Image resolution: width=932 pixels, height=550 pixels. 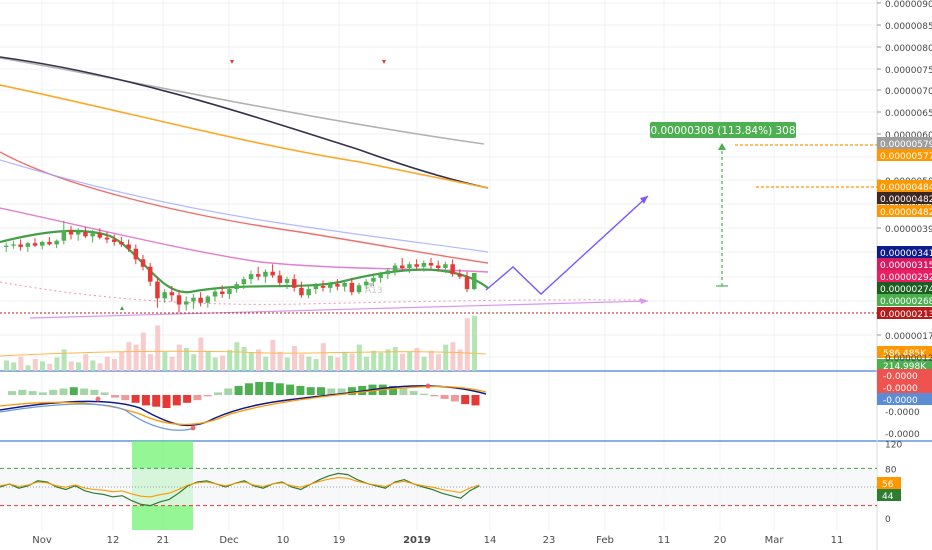 What do you see at coordinates (605, 540) in the screenshot?
I see `time-tick-label: Feb` at bounding box center [605, 540].